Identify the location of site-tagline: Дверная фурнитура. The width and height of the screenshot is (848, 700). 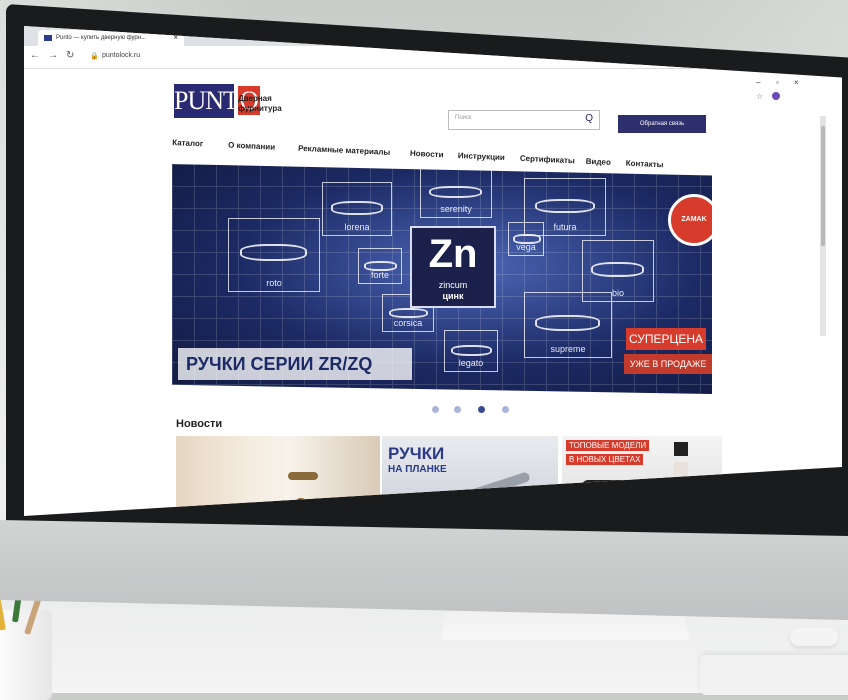
(273, 104).